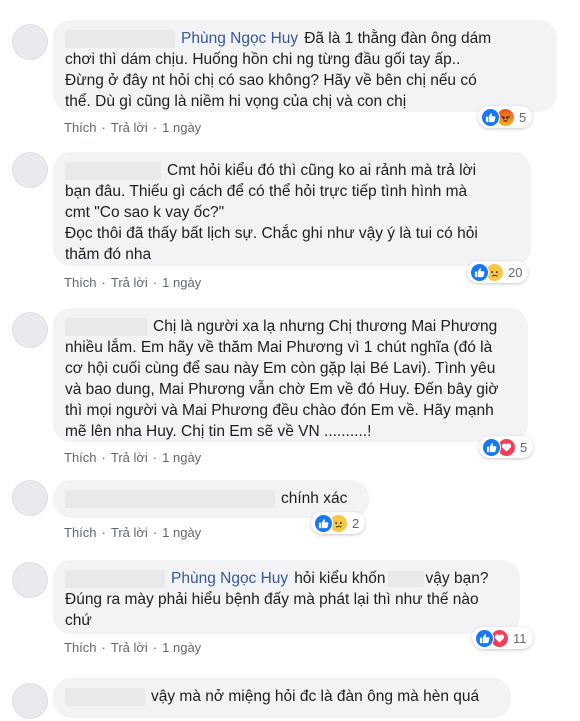  Describe the element at coordinates (515, 272) in the screenshot. I see `reaction-count: 20` at that location.